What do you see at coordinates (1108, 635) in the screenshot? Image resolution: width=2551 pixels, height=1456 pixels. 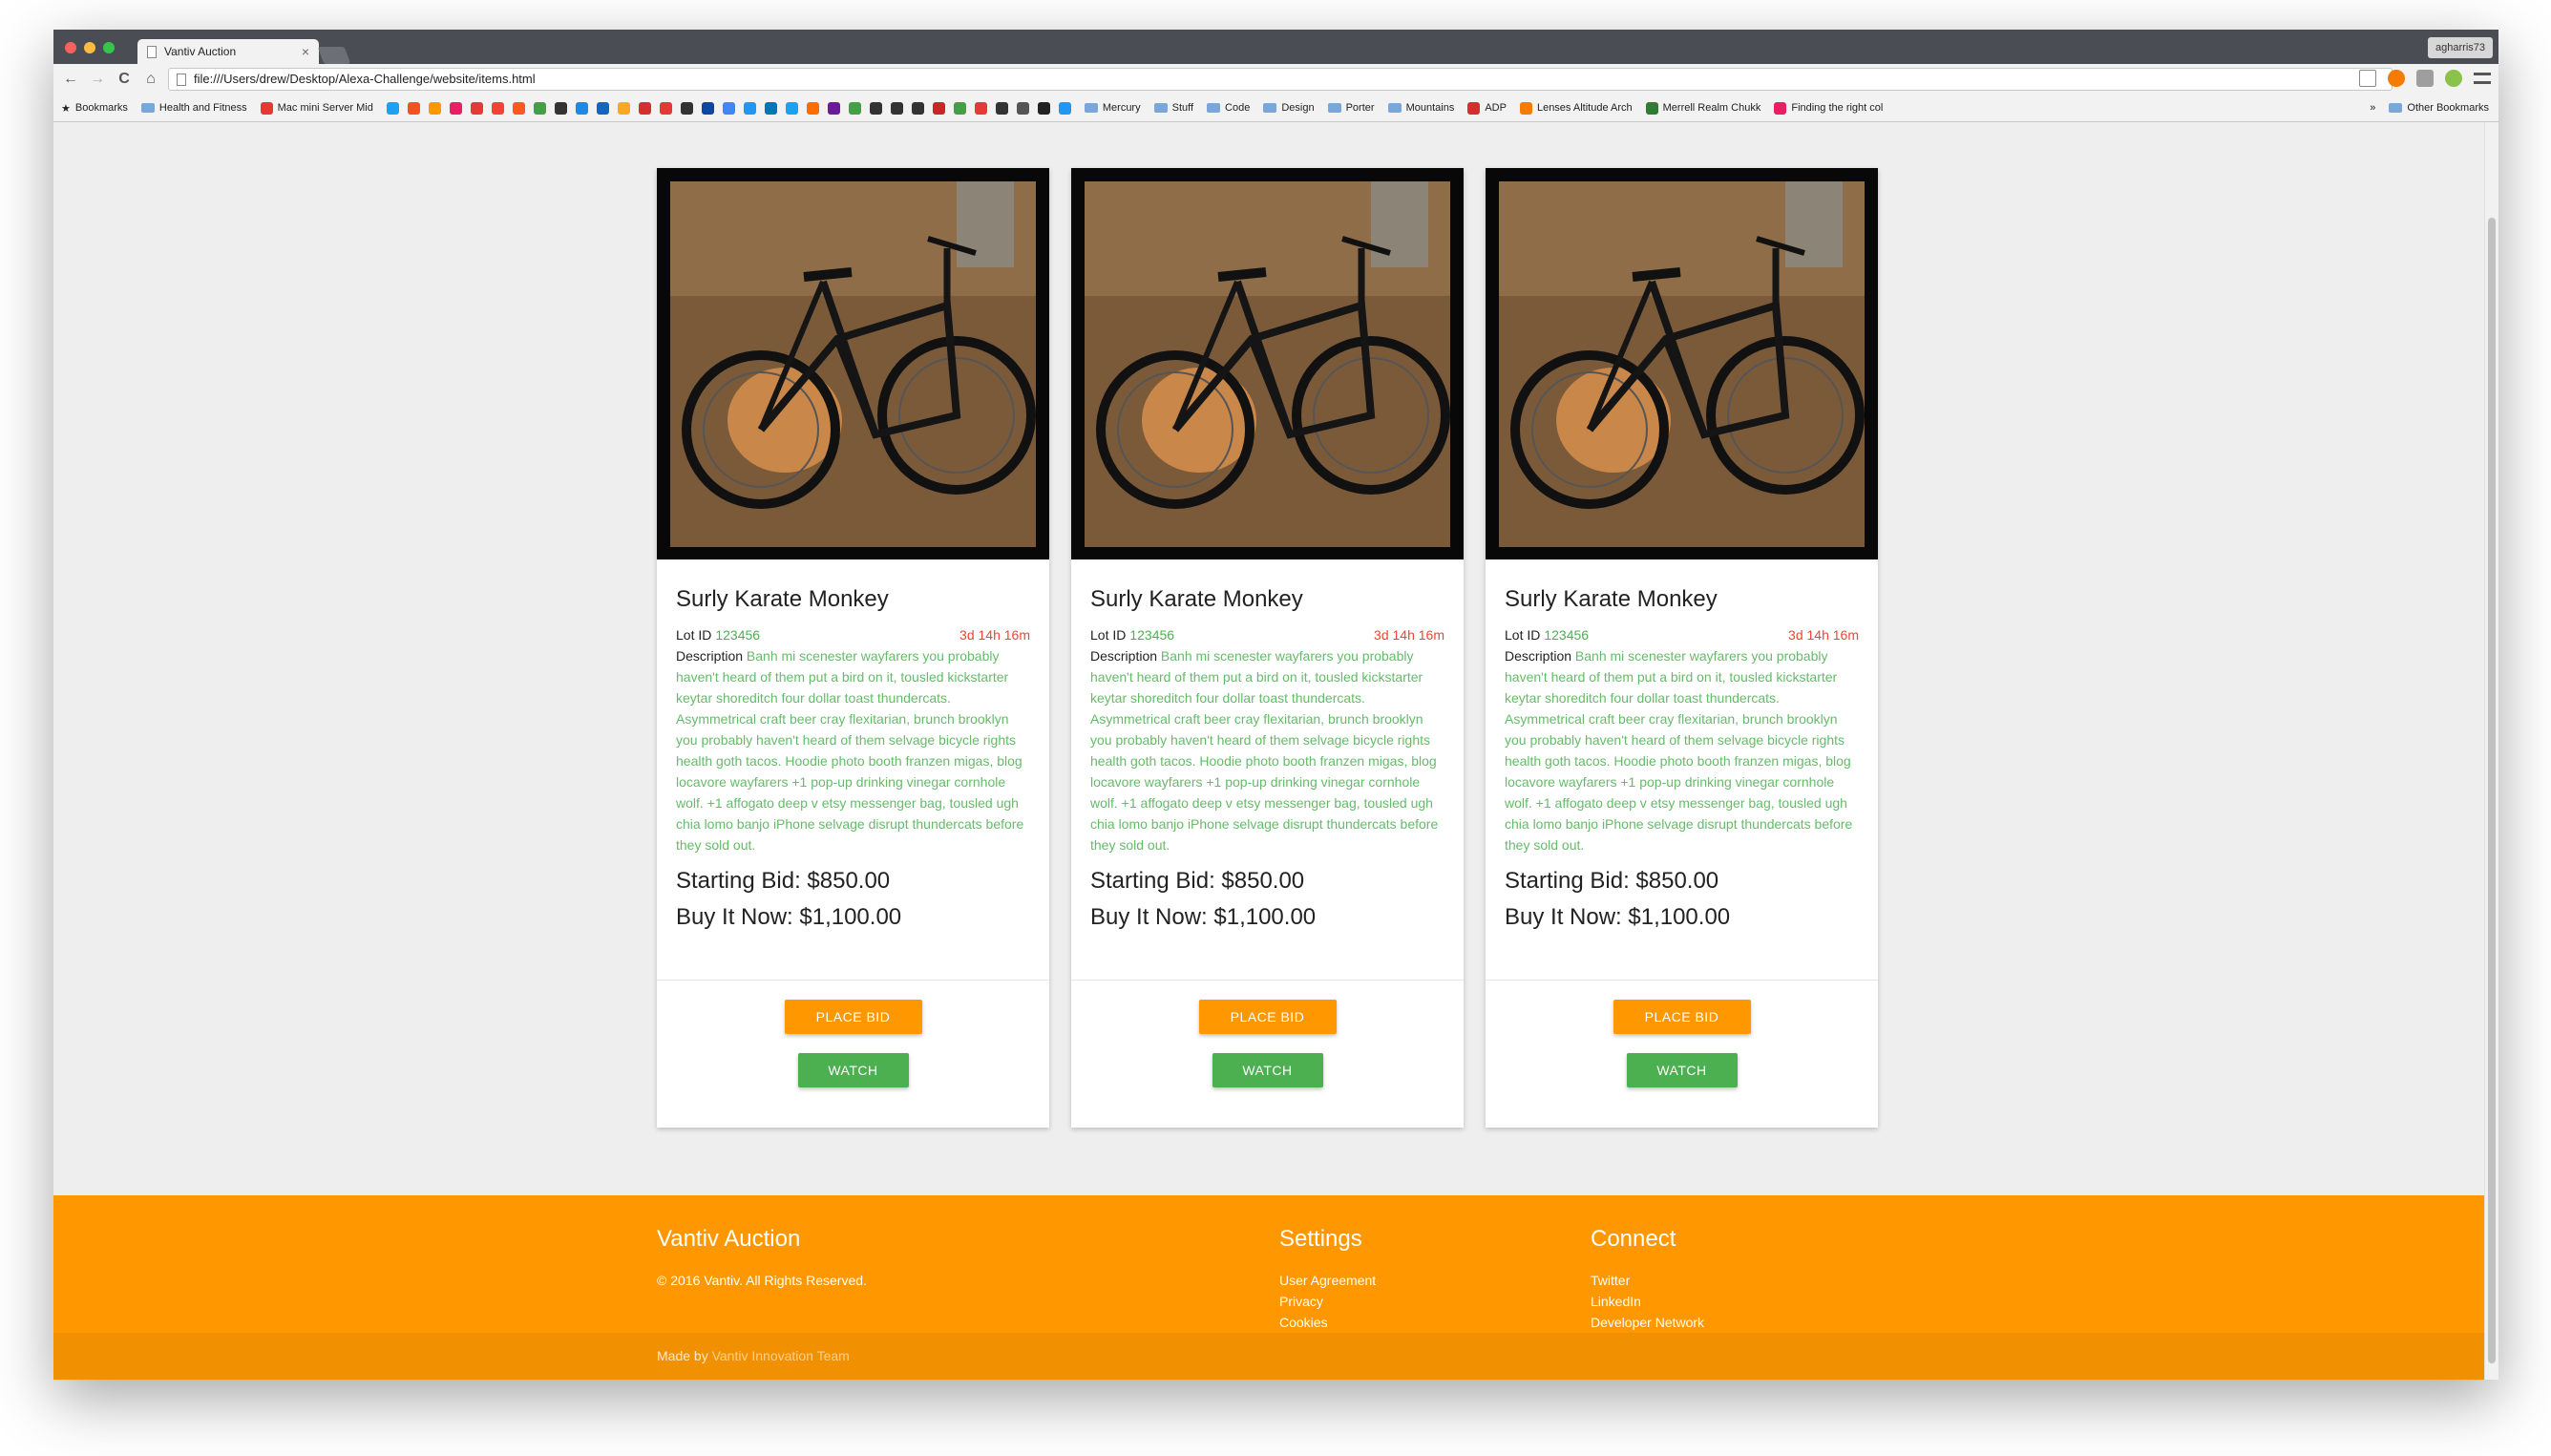 I see `lot-id-label: Lot ID` at bounding box center [1108, 635].